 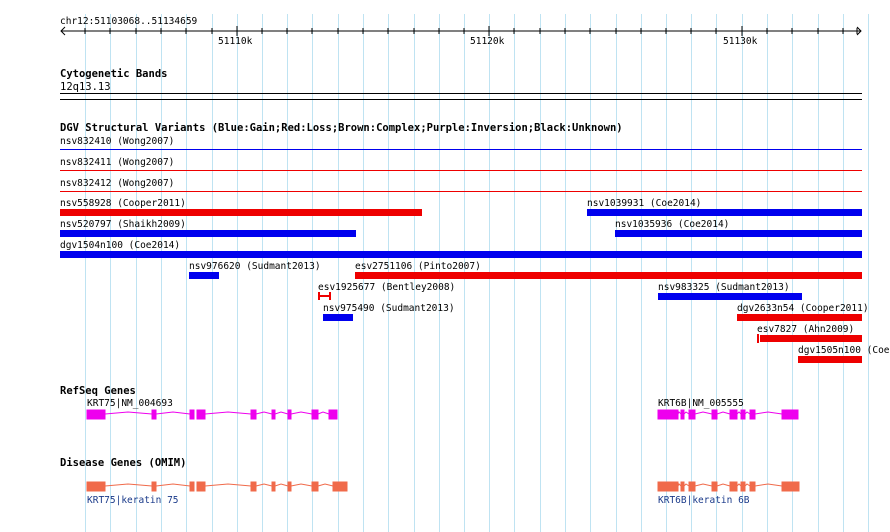 What do you see at coordinates (803, 308) in the screenshot?
I see `variant-label: dgv2633n54 (Cooper2011)` at bounding box center [803, 308].